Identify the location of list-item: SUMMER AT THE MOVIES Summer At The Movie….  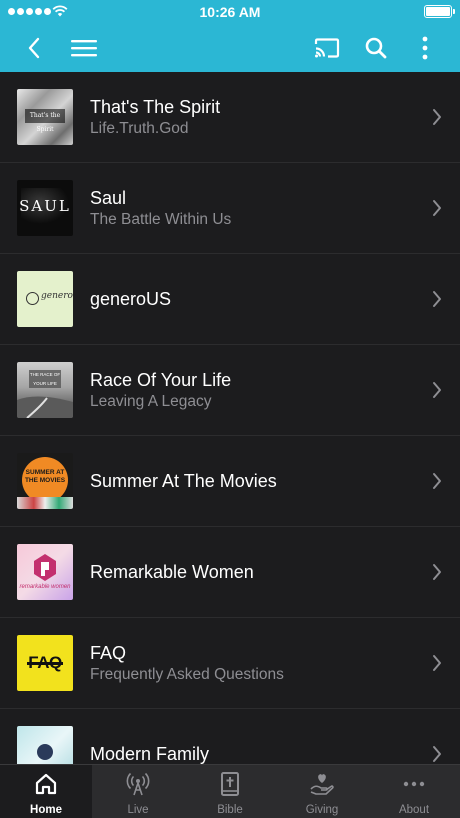
(230, 481).